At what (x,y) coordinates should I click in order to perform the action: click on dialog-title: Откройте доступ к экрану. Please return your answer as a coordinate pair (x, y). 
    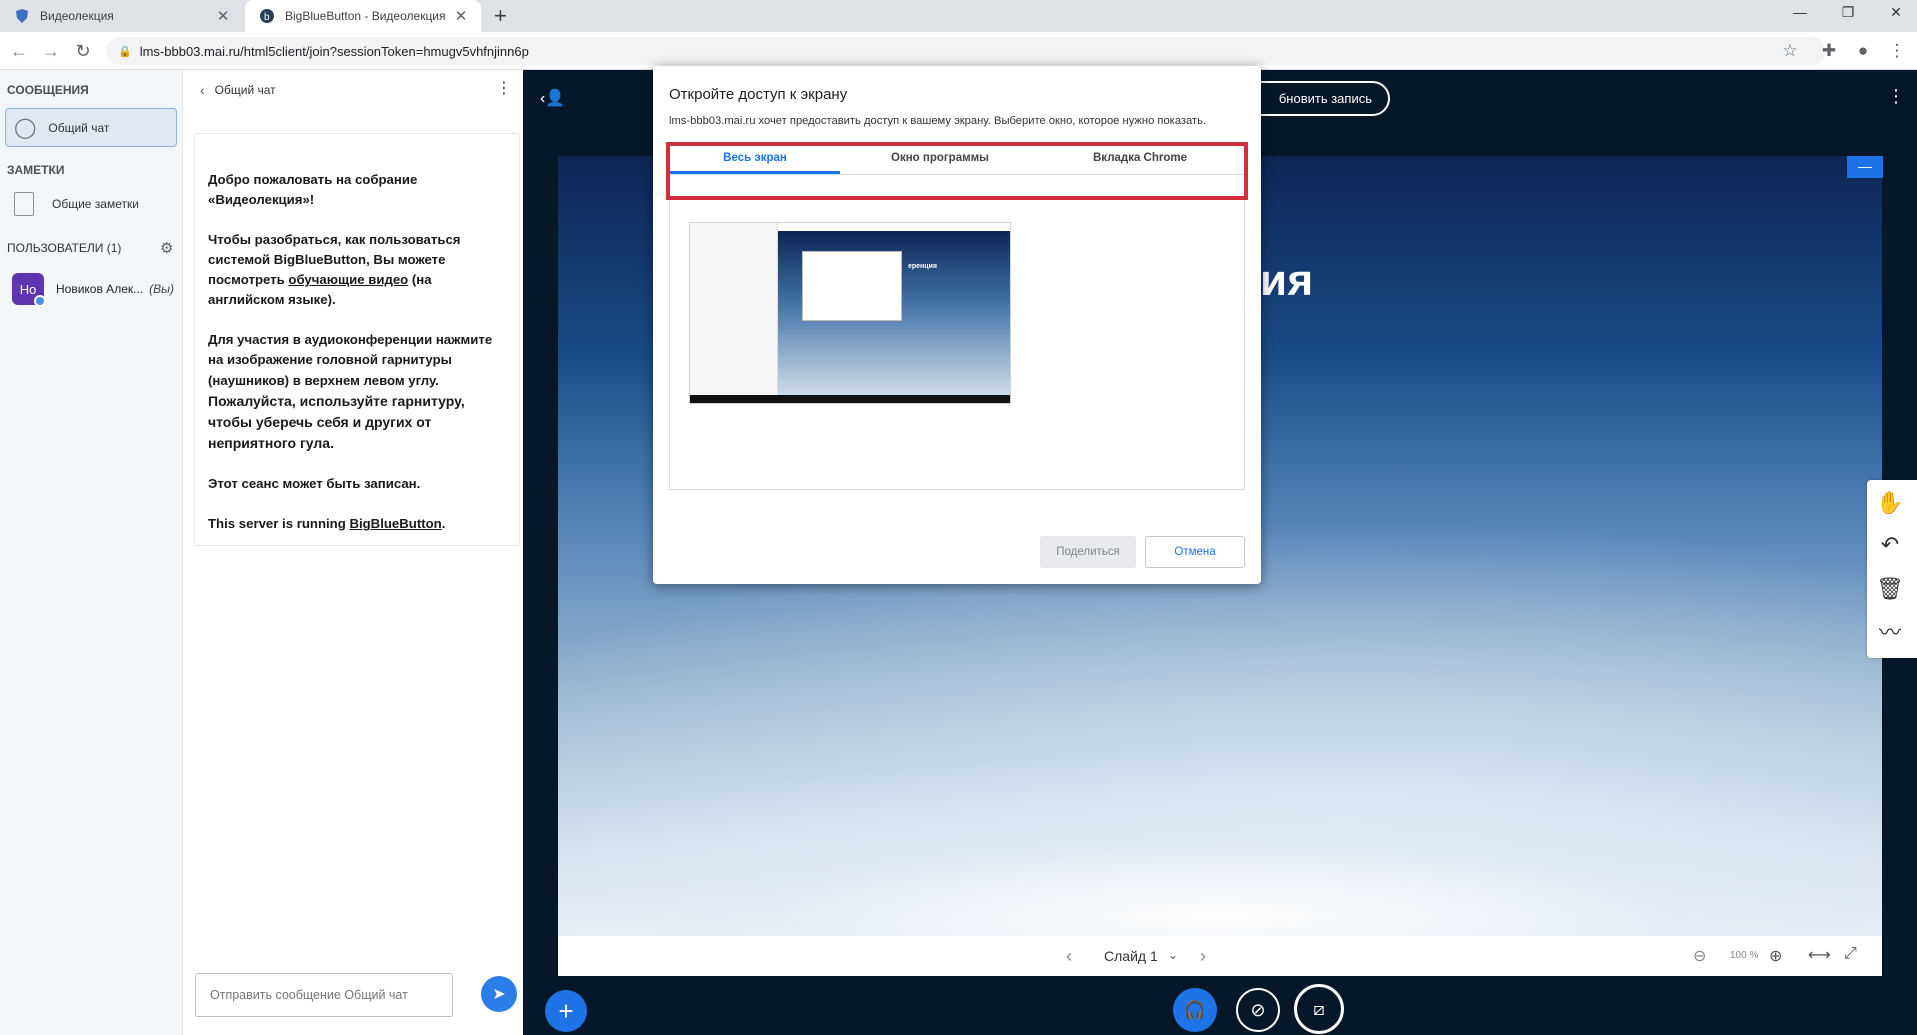
    Looking at the image, I should click on (758, 94).